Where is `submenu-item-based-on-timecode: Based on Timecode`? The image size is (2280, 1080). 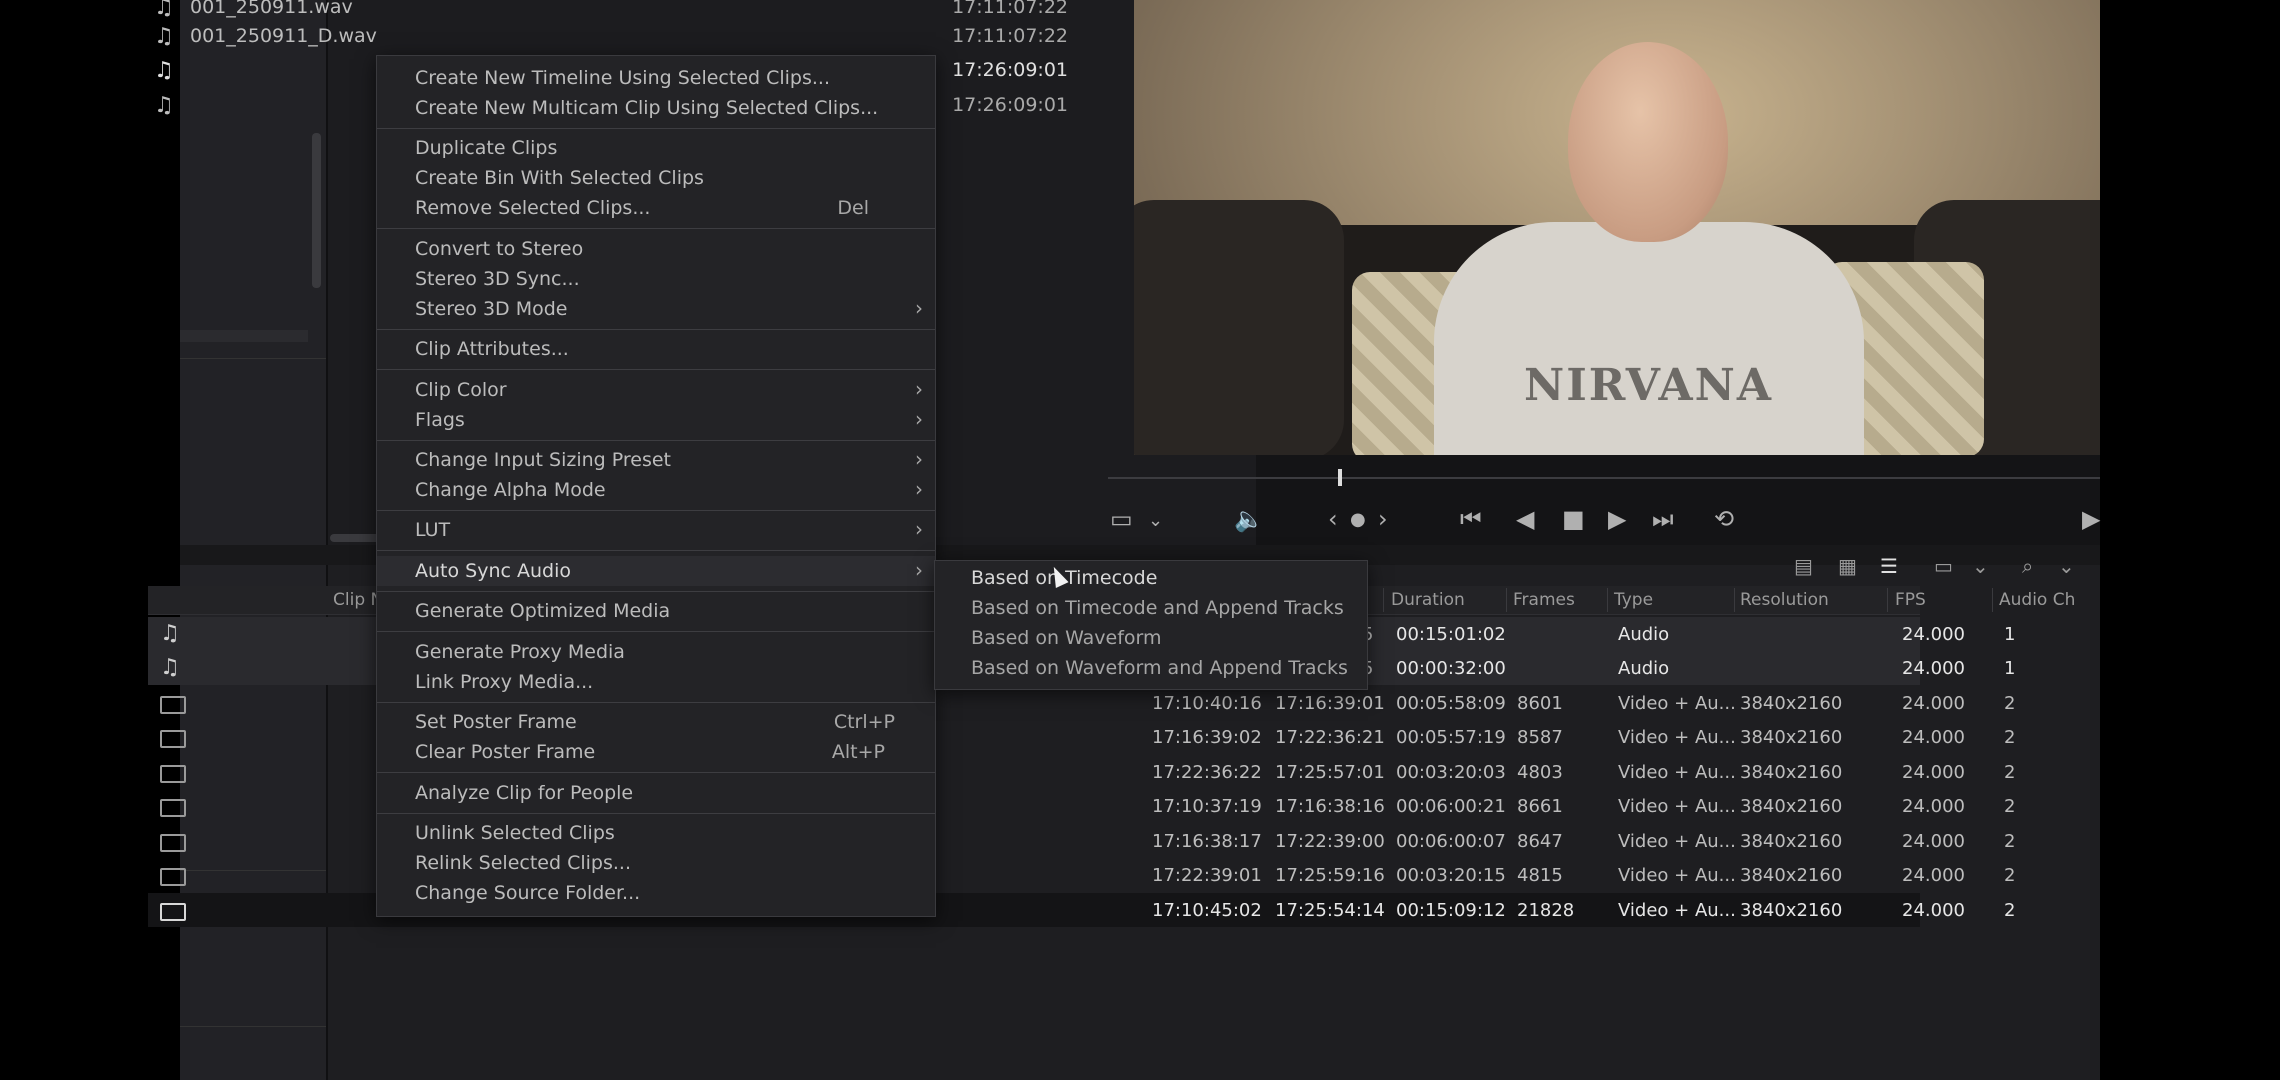 submenu-item-based-on-timecode: Based on Timecode is located at coordinates (1151, 578).